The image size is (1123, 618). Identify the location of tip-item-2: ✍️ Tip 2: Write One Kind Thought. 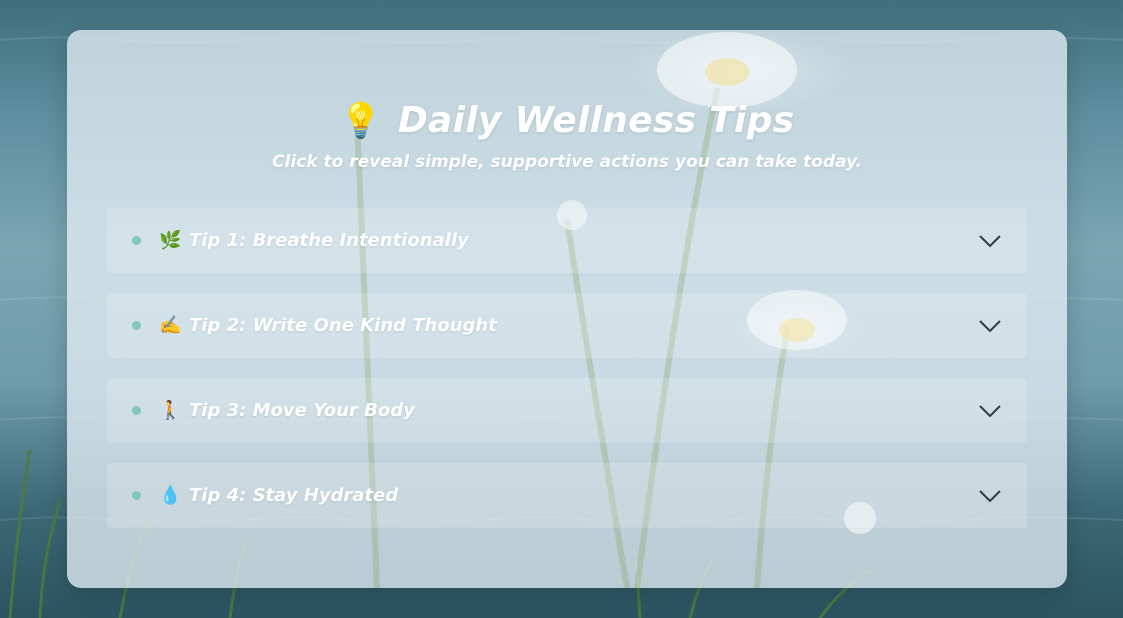
(567, 325).